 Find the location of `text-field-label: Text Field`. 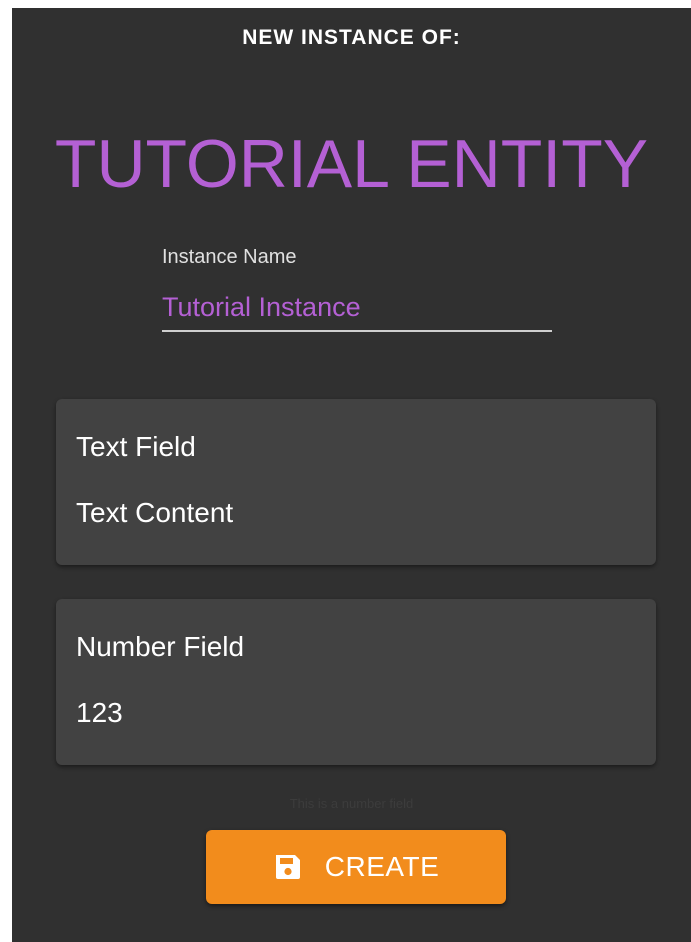

text-field-label: Text Field is located at coordinates (136, 446).